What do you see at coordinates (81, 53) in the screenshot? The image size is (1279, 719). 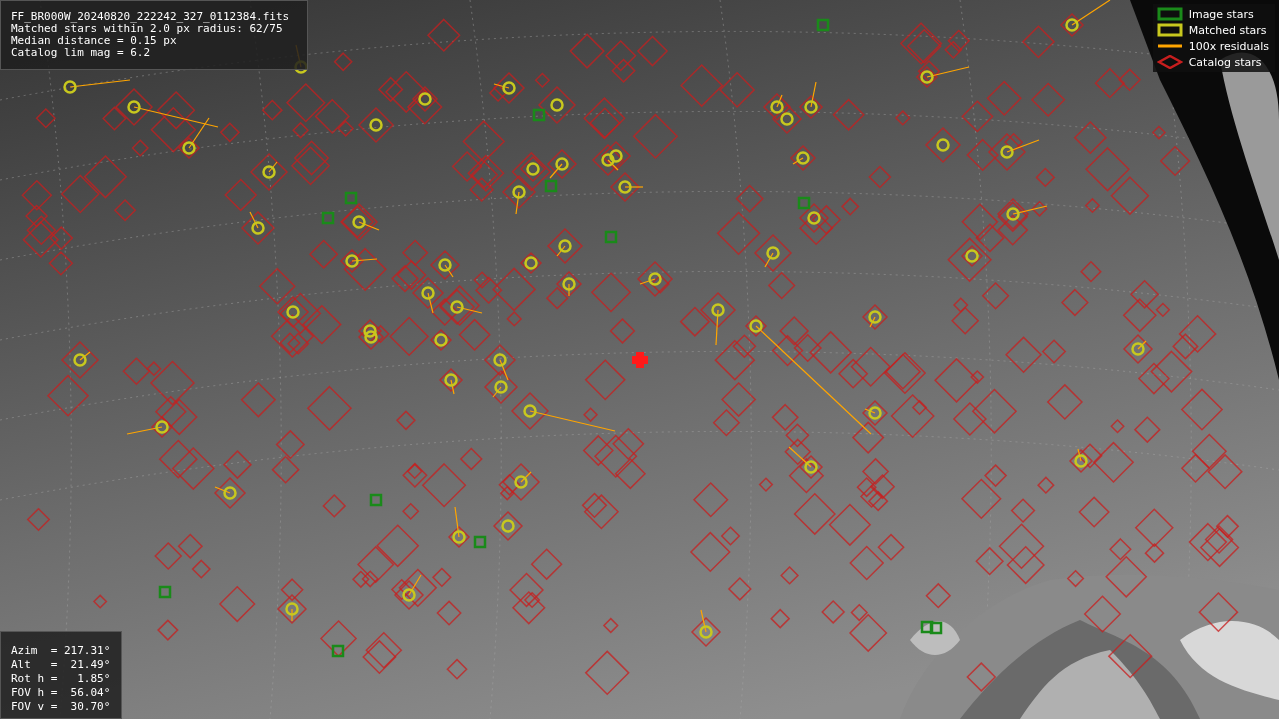 I see `info-text: Catalog lim mag = 6.2` at bounding box center [81, 53].